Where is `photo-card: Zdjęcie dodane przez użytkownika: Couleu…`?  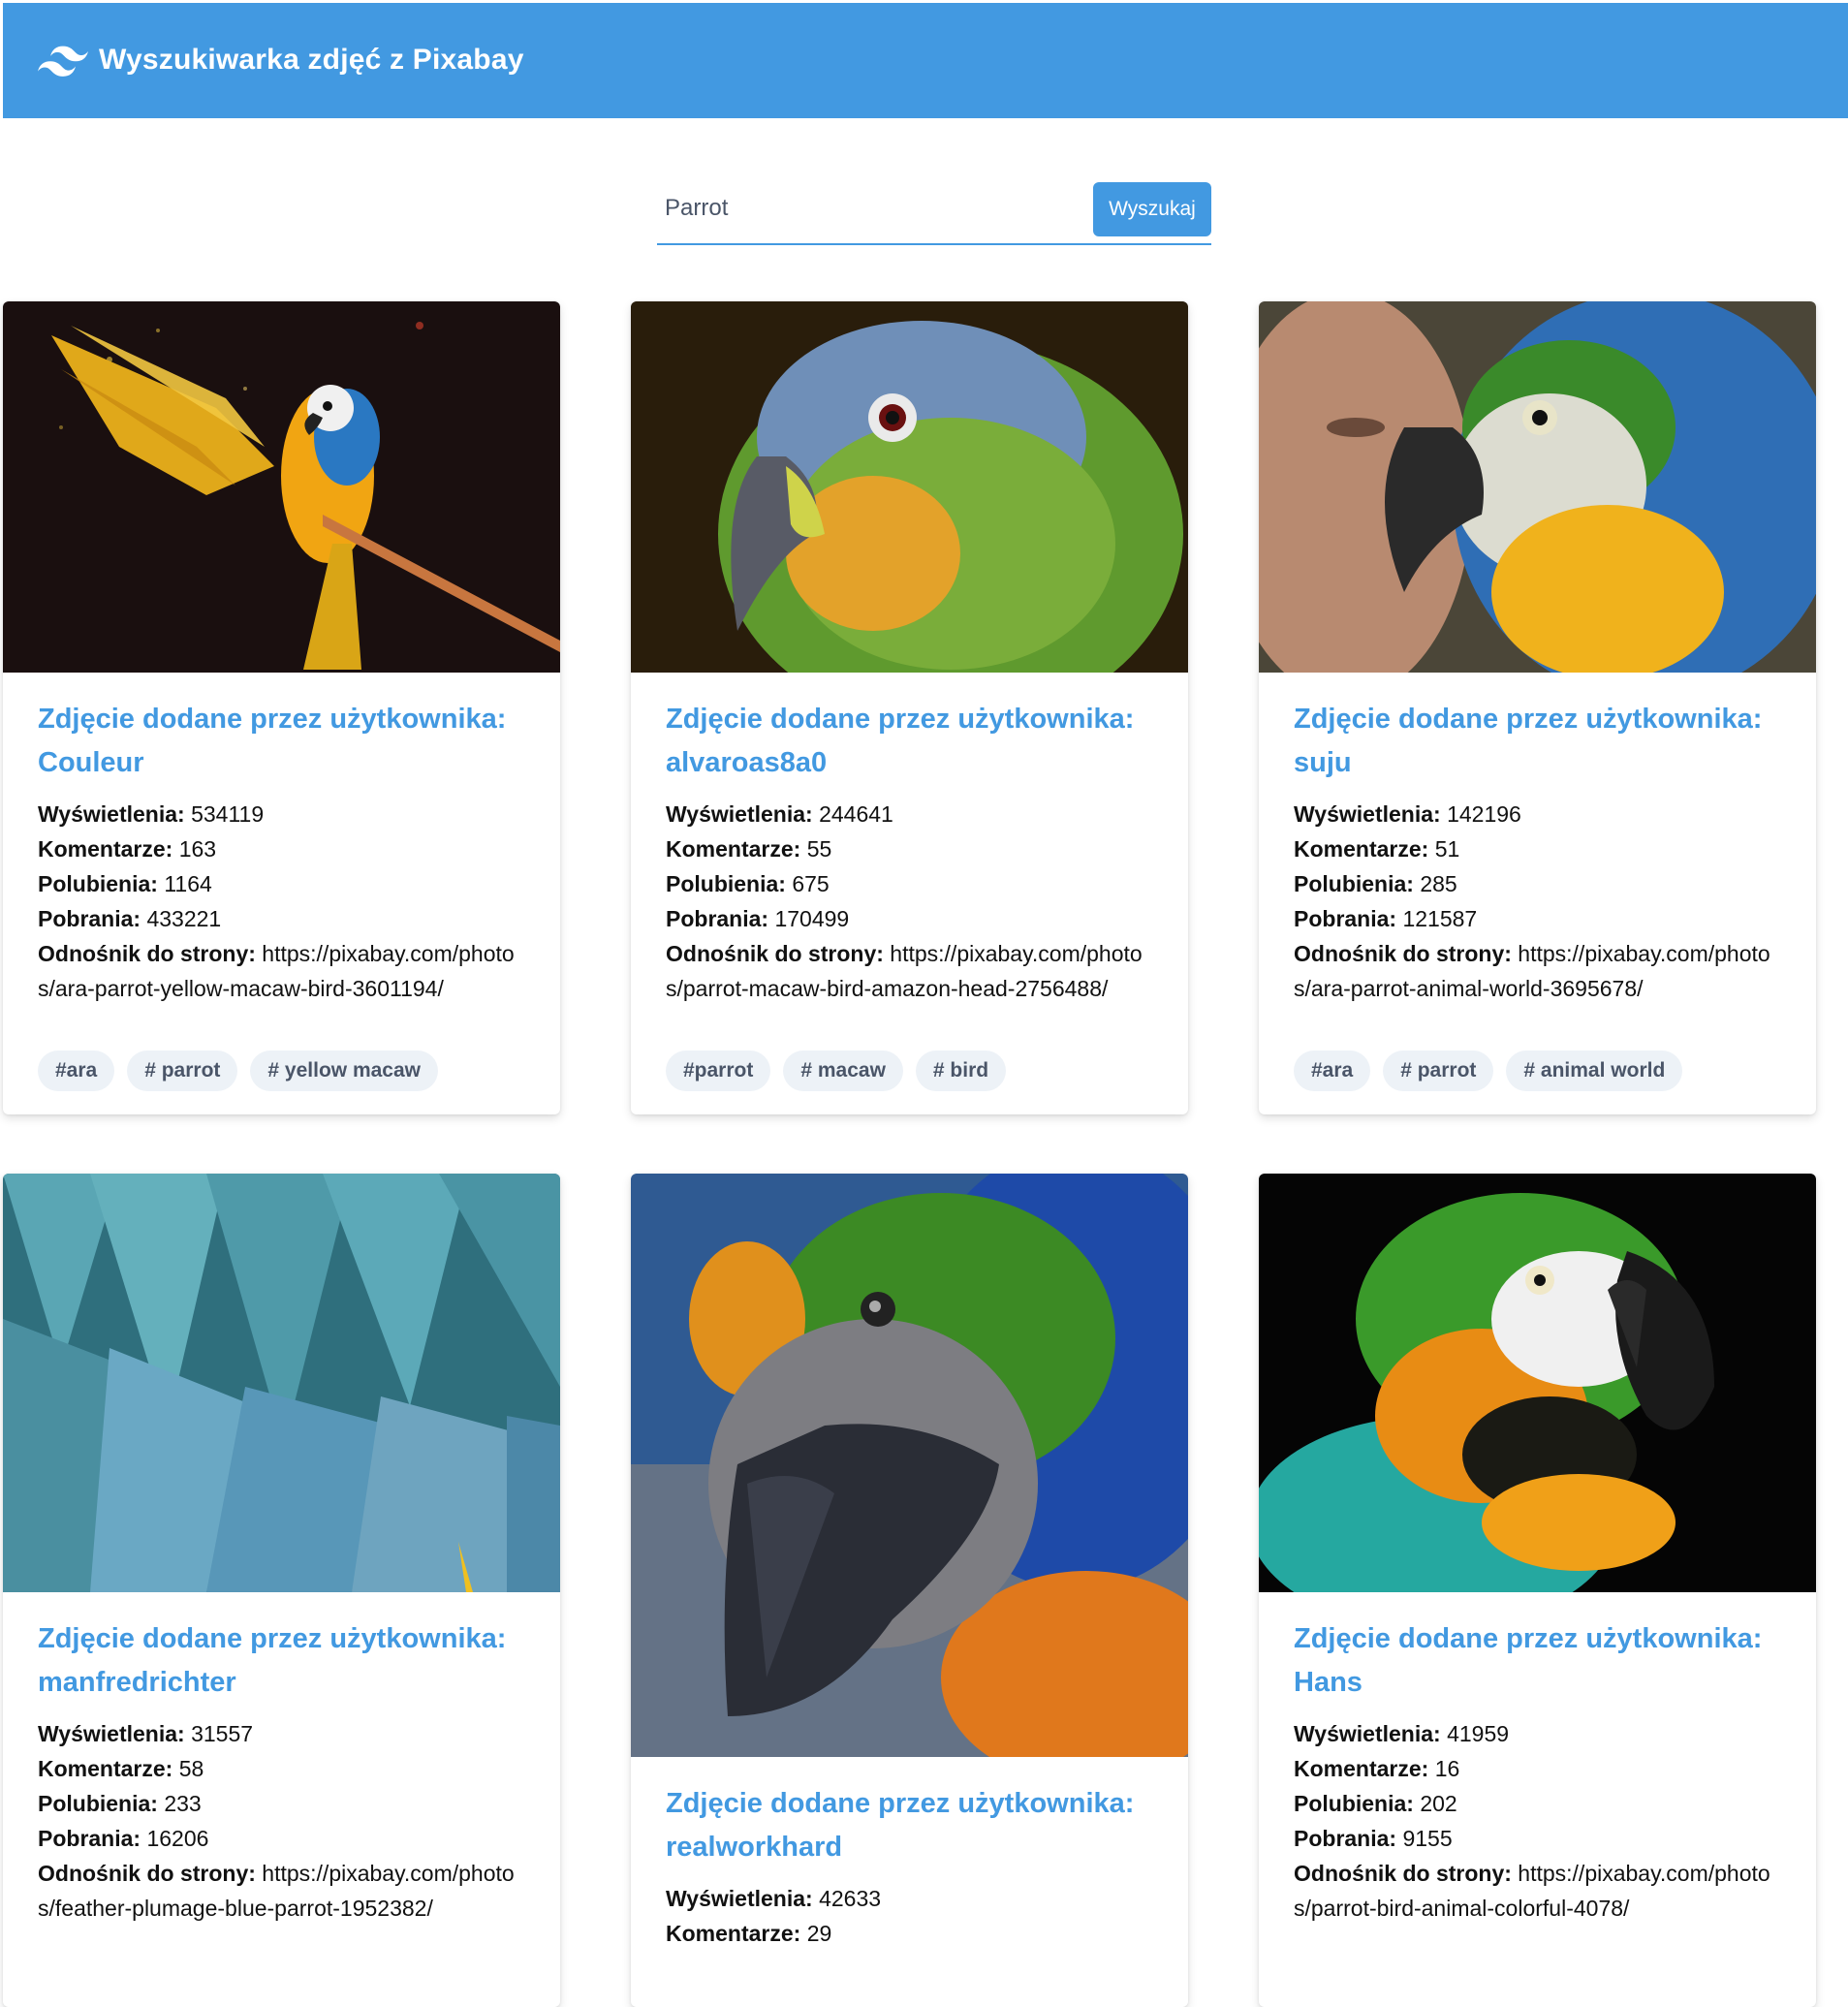 photo-card: Zdjęcie dodane przez użytkownika: Couleu… is located at coordinates (281, 707).